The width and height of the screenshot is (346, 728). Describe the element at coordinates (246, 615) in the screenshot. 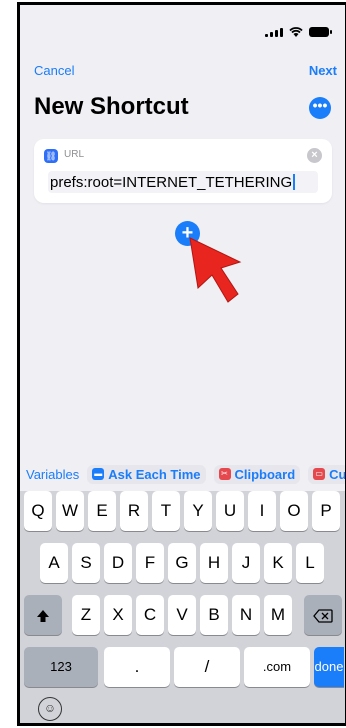

I see `key-n: N` at that location.